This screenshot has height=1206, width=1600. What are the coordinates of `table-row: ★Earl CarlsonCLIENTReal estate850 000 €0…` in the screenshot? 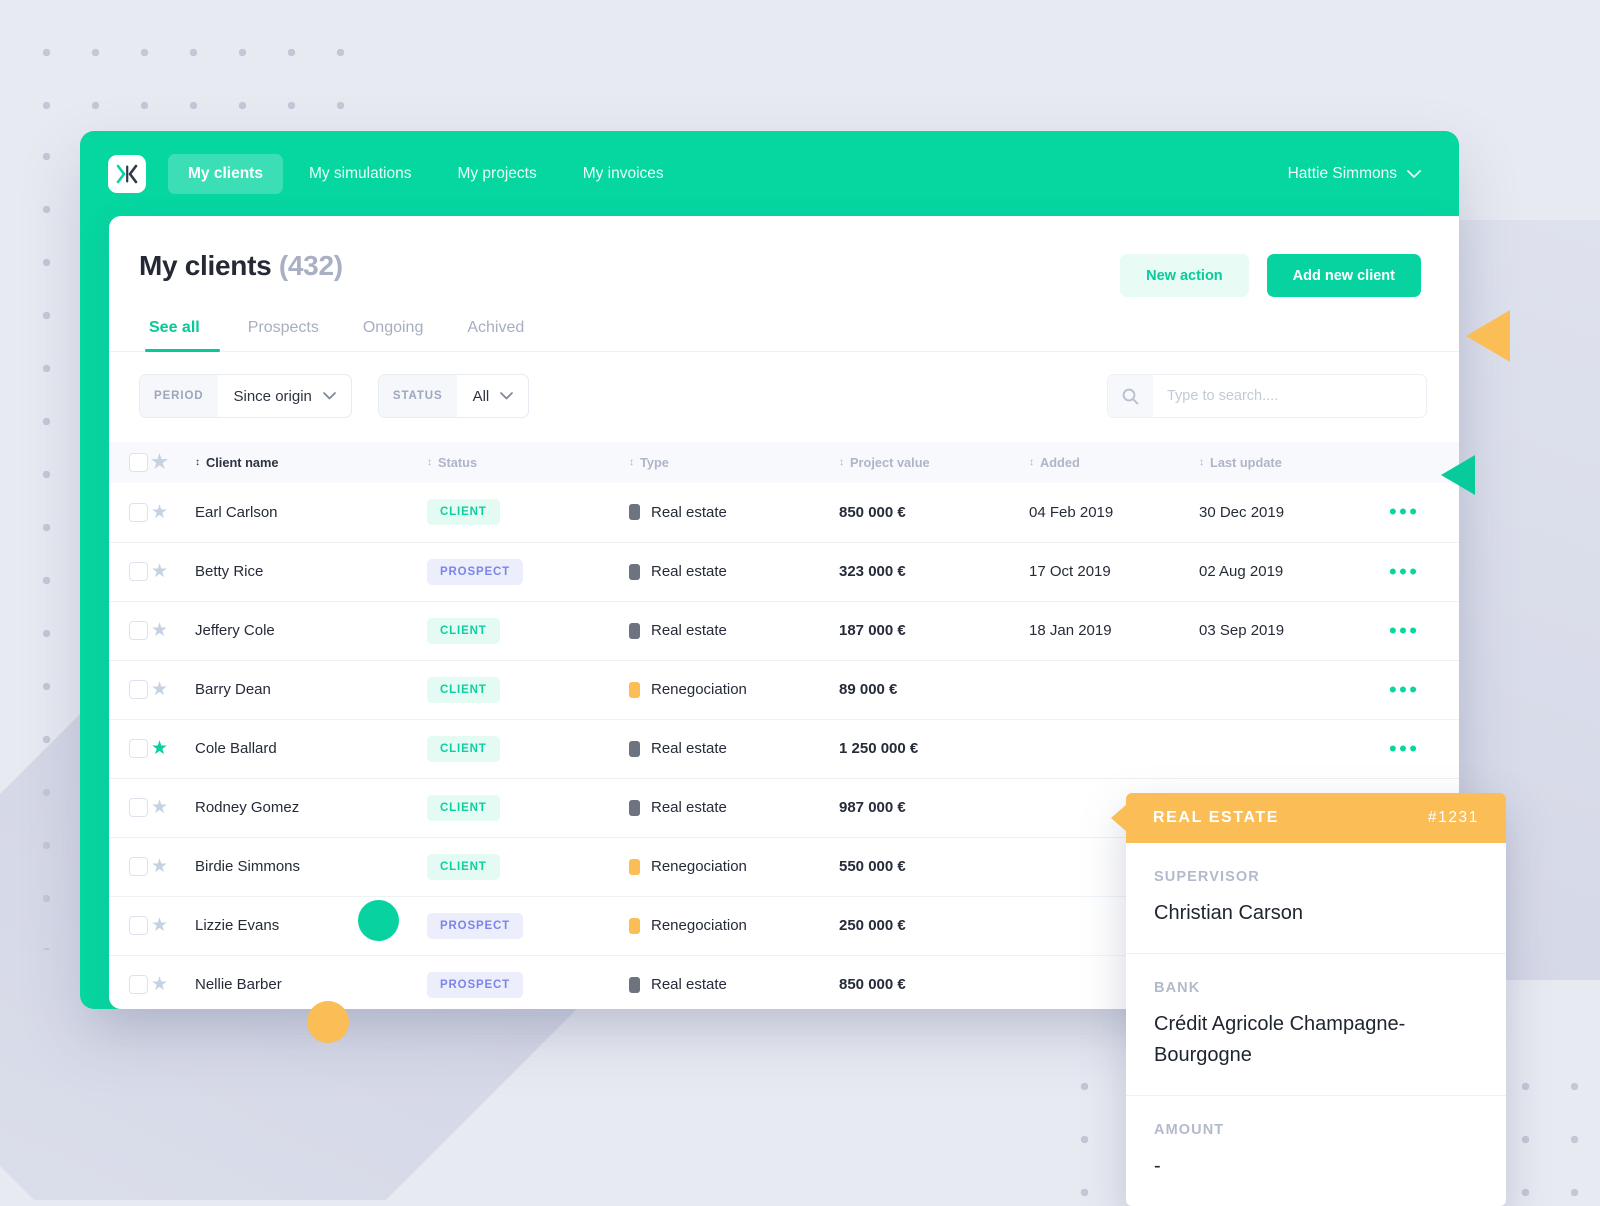 It's located at (784, 512).